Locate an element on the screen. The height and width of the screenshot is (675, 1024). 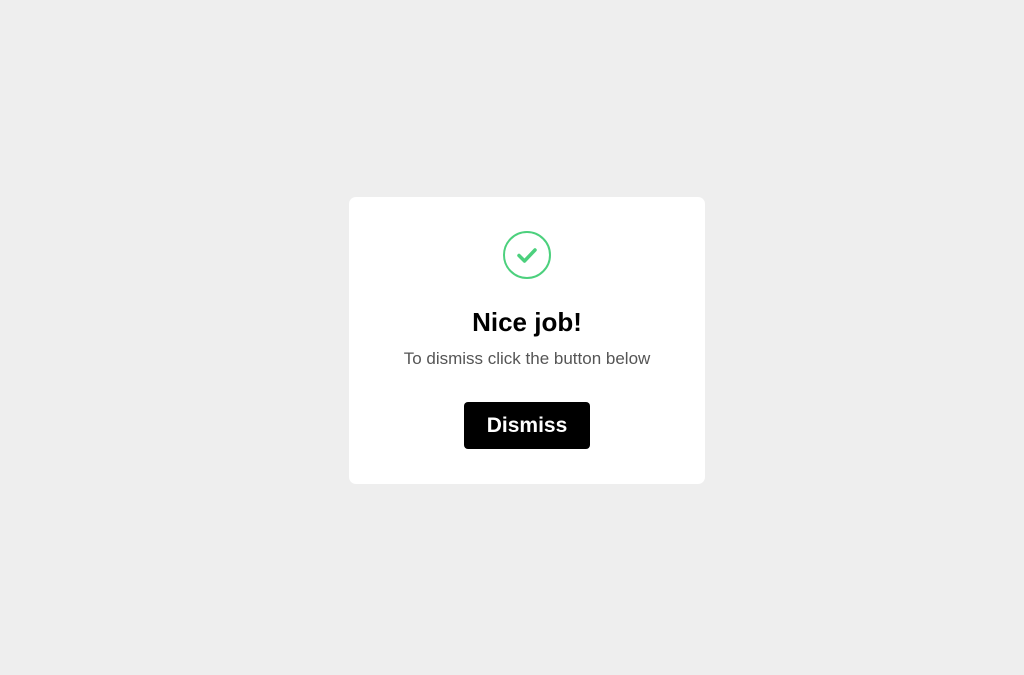
checkmark-icon is located at coordinates (527, 255).